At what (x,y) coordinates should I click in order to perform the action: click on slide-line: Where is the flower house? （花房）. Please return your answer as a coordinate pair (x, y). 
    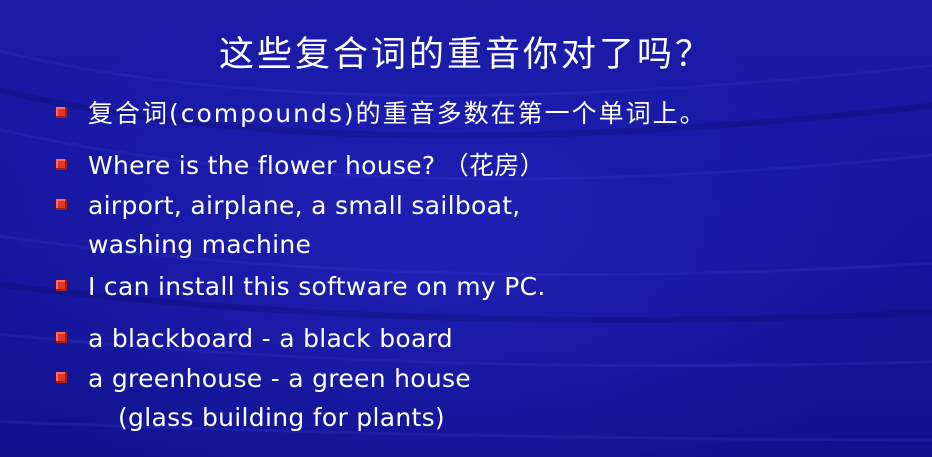
    Looking at the image, I should click on (316, 165).